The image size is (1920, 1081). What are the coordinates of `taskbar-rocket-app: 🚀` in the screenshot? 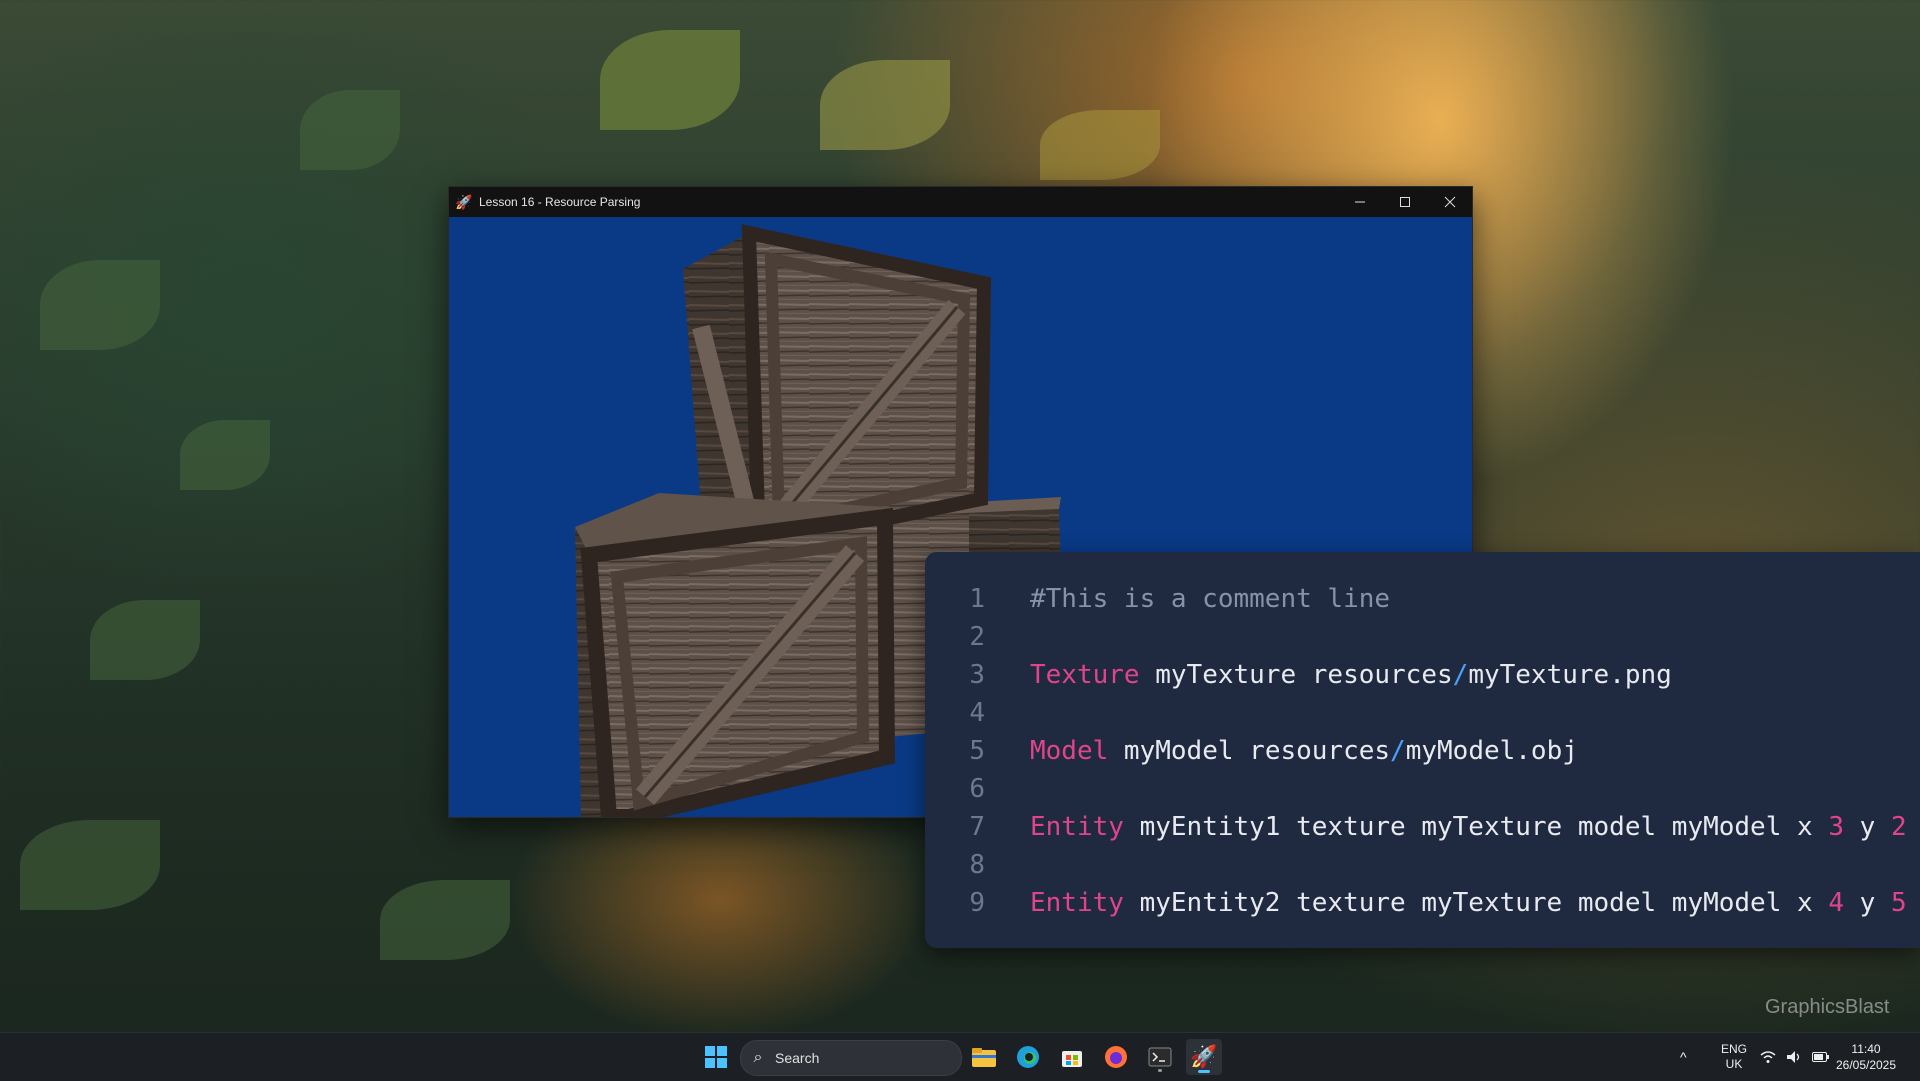 It's located at (1204, 1057).